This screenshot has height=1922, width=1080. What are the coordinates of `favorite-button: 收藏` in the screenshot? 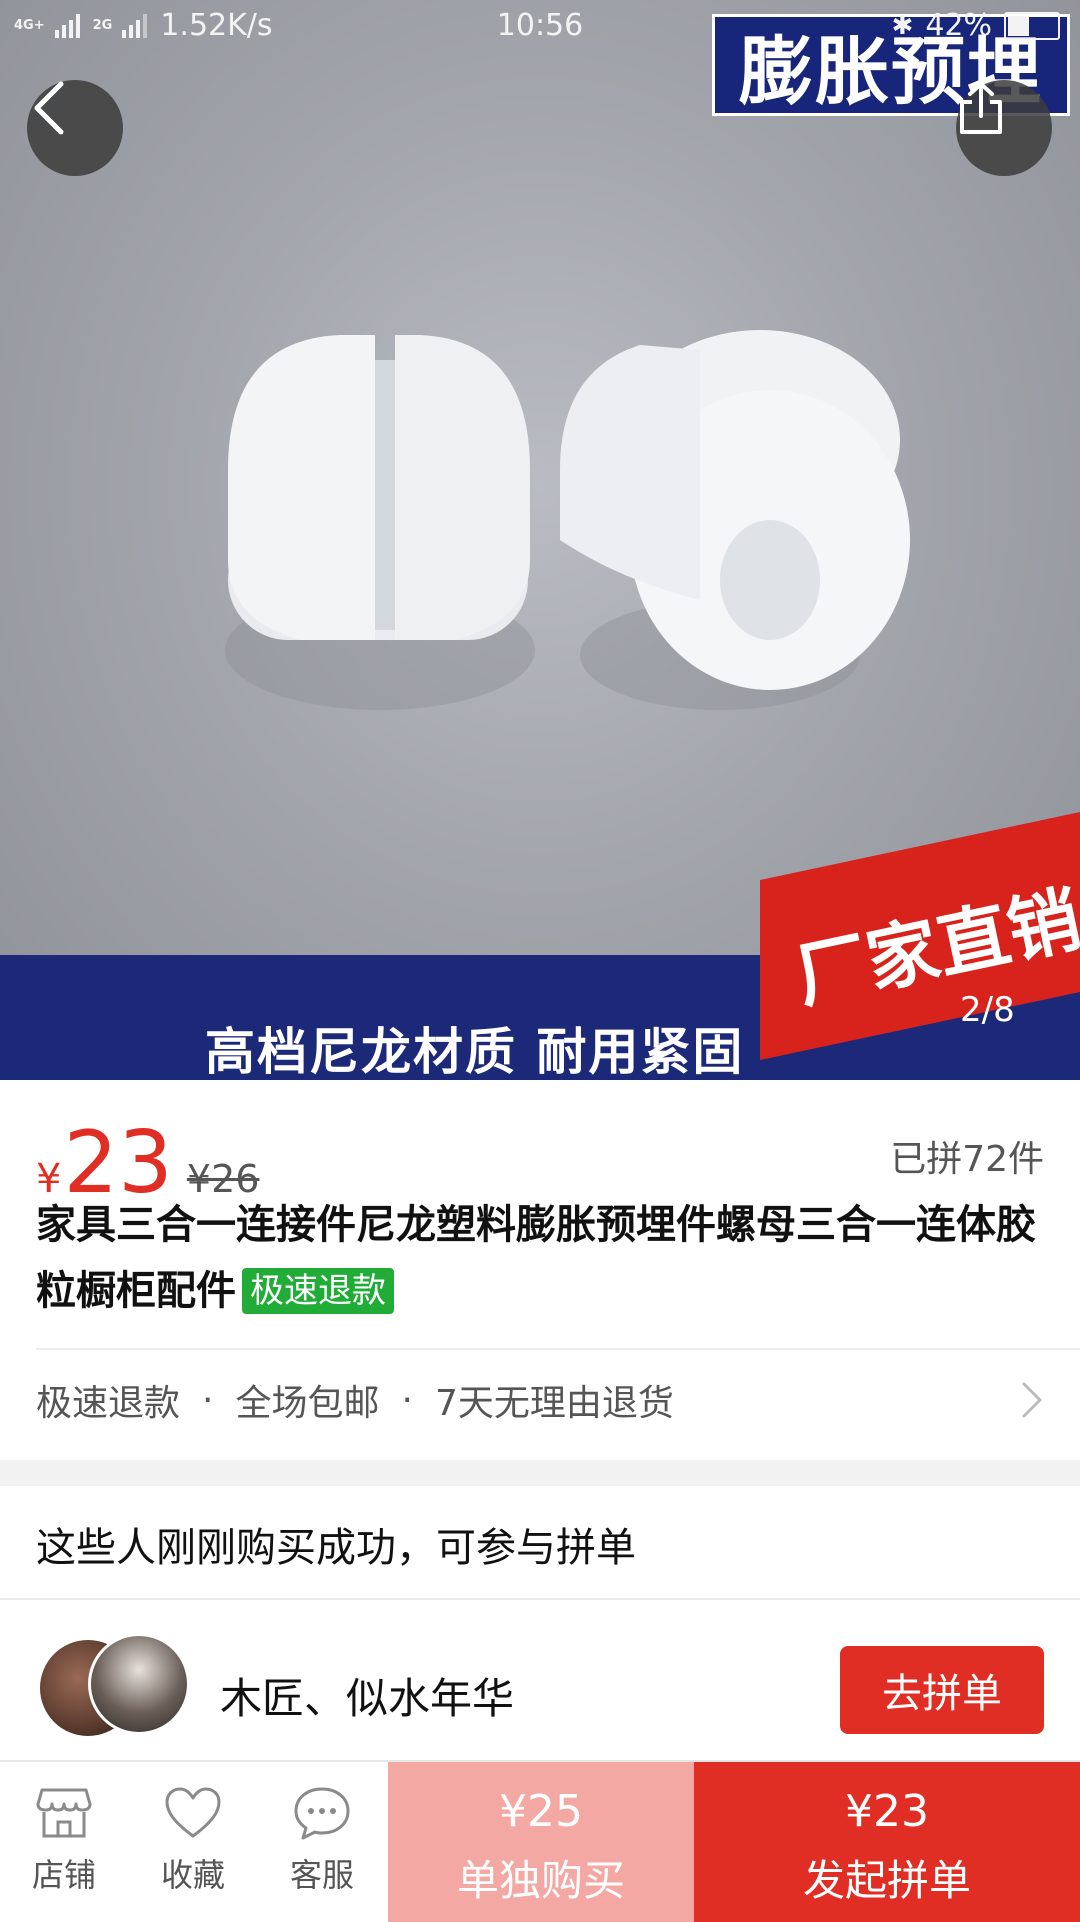 It's located at (193, 1841).